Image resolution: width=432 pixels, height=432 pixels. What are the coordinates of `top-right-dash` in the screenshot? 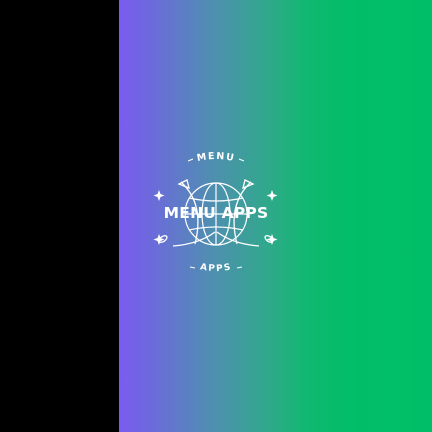 It's located at (241, 160).